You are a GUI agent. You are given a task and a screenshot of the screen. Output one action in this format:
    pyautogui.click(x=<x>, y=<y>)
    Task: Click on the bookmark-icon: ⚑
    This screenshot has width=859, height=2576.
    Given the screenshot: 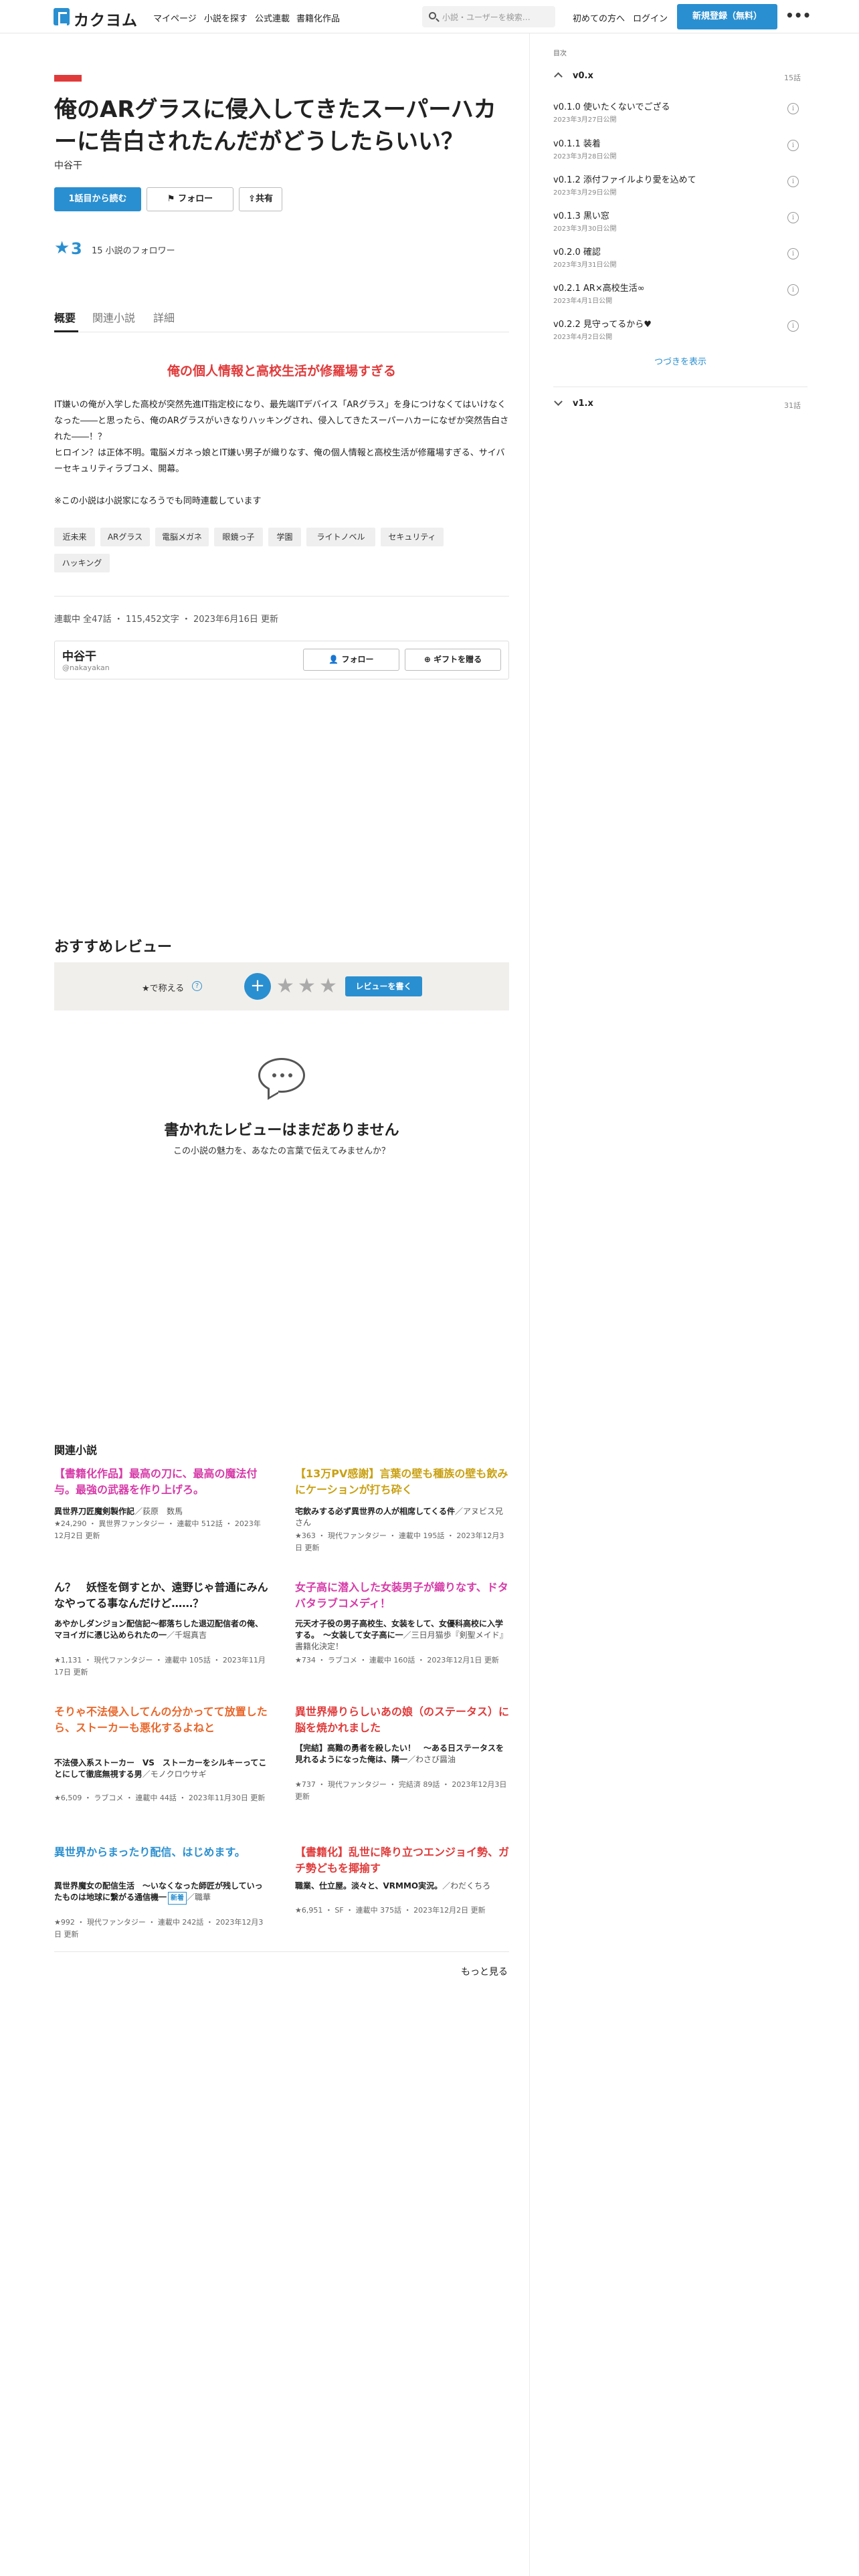 What is the action you would take?
    pyautogui.click(x=173, y=199)
    